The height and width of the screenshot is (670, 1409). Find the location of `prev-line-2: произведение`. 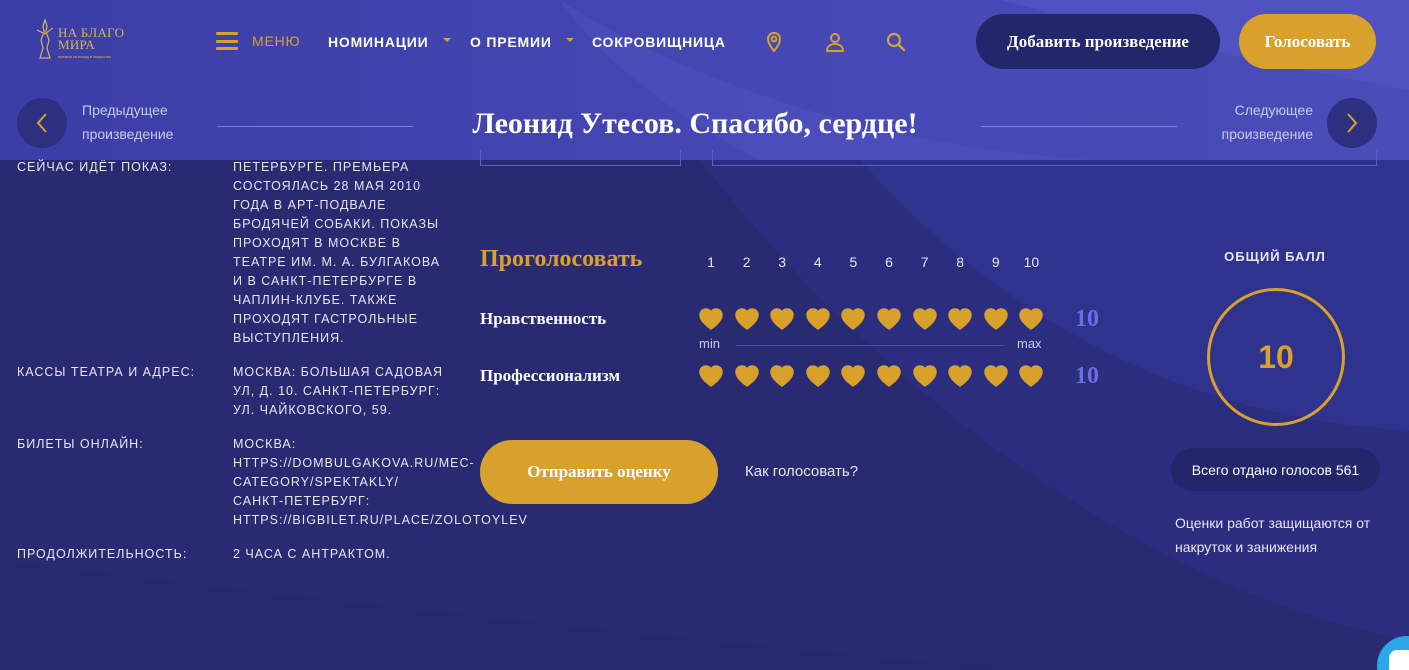

prev-line-2: произведение is located at coordinates (128, 134).